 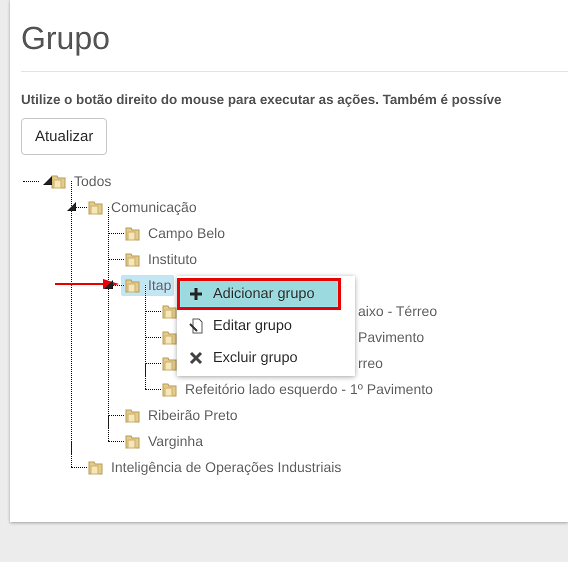 What do you see at coordinates (80, 181) in the screenshot?
I see `tree-item: Todos` at bounding box center [80, 181].